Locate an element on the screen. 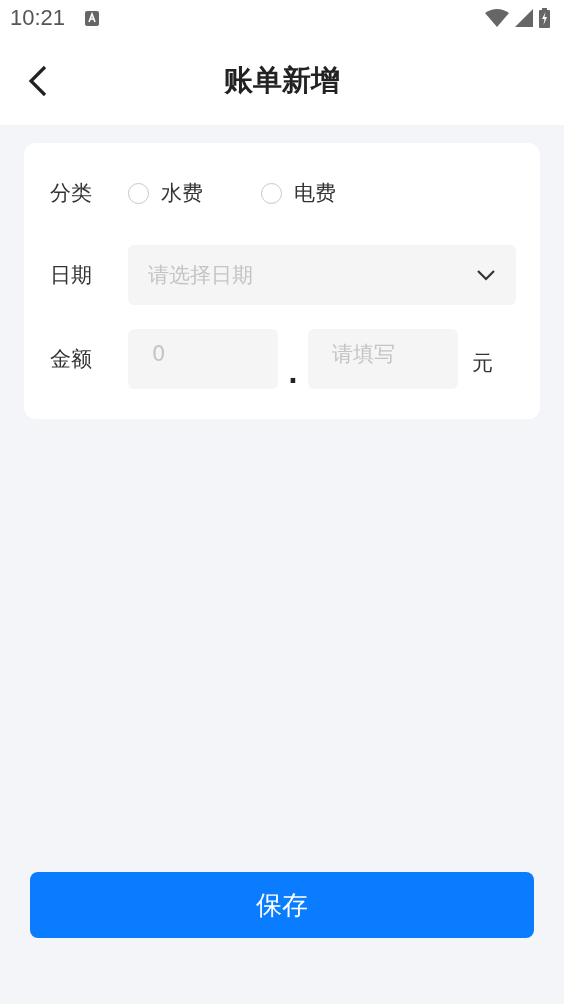 Image resolution: width=564 pixels, height=1004 pixels. notification-icon is located at coordinates (92, 18).